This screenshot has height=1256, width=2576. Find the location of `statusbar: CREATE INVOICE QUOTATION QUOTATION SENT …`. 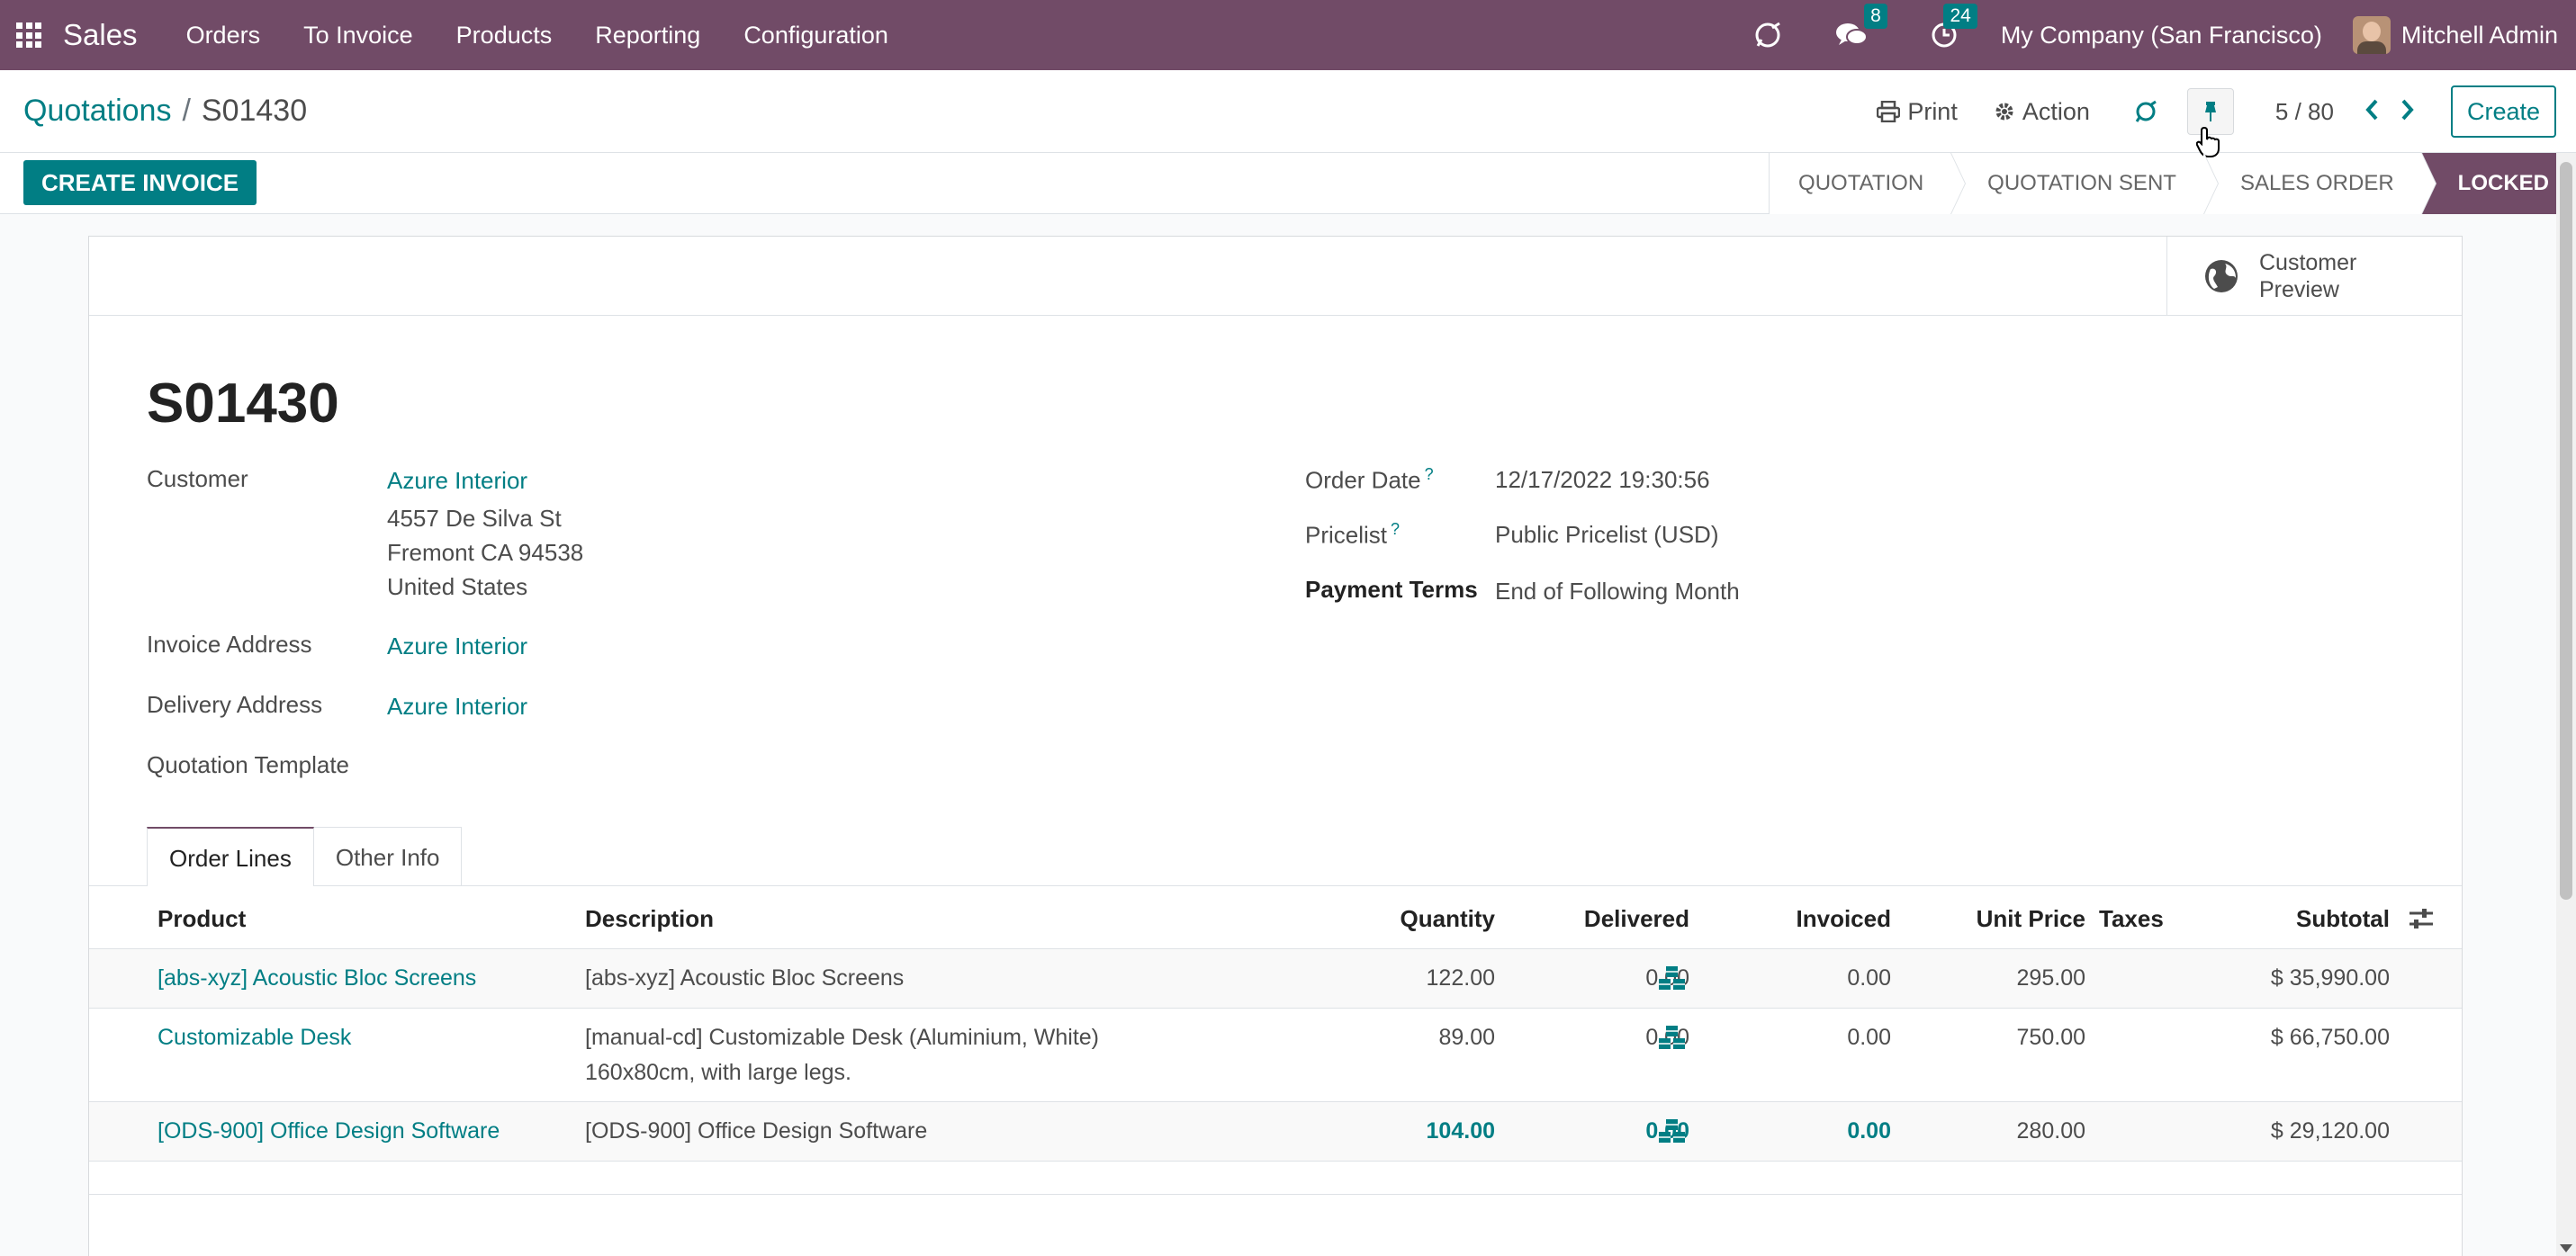

statusbar: CREATE INVOICE QUOTATION QUOTATION SENT … is located at coordinates (1288, 183).